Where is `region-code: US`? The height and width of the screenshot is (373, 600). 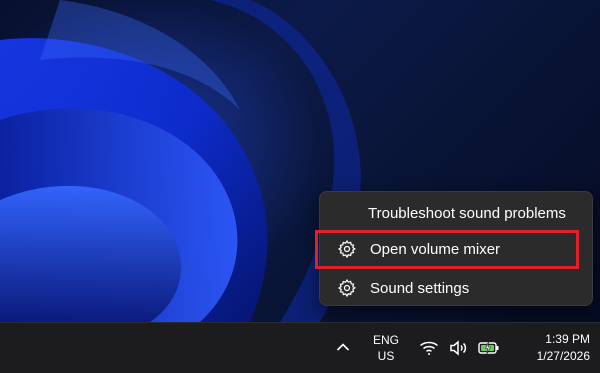 region-code: US is located at coordinates (386, 356).